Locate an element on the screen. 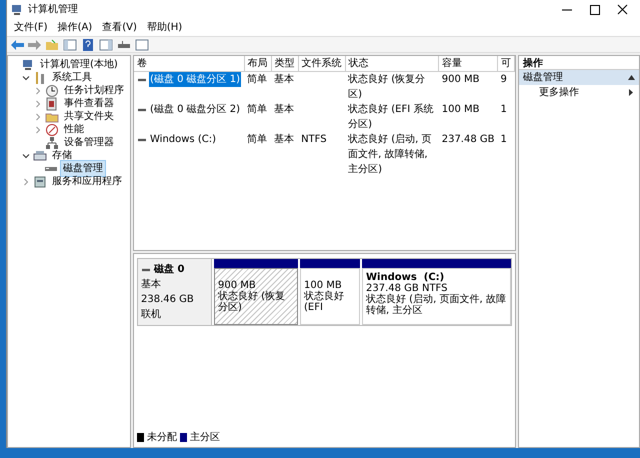 Image resolution: width=640 pixels, height=458 pixels. partition-header-bar is located at coordinates (330, 263).